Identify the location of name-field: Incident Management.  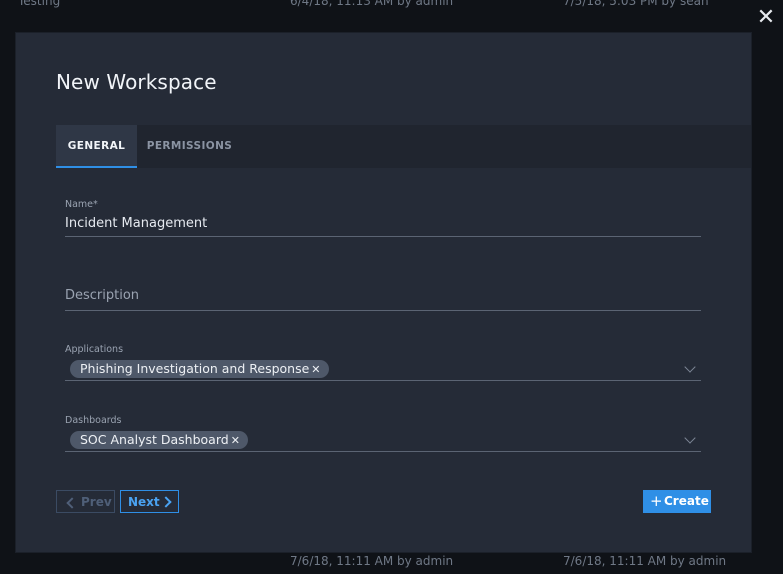
(383, 226).